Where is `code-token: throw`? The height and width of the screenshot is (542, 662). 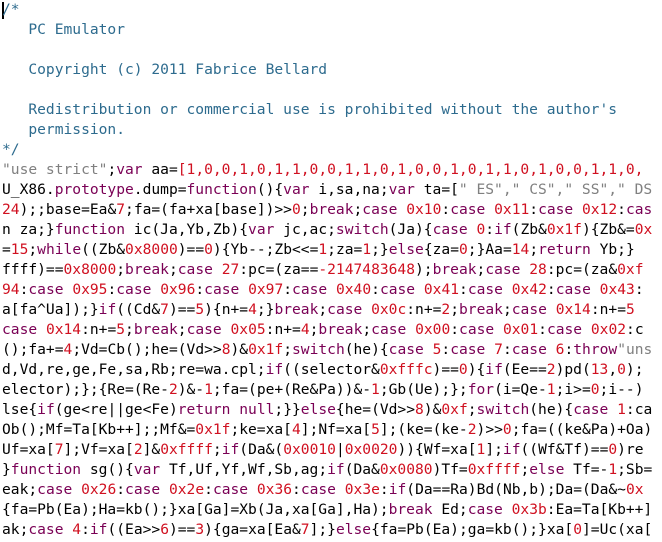 code-token: throw is located at coordinates (595, 349).